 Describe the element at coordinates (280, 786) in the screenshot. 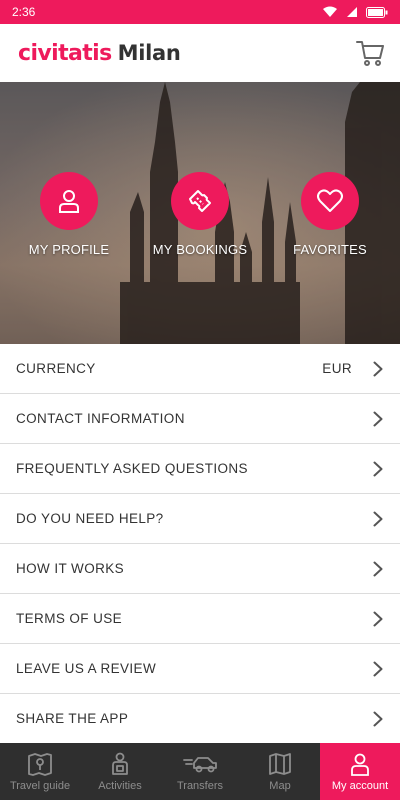

I see `tab-label: Map` at that location.